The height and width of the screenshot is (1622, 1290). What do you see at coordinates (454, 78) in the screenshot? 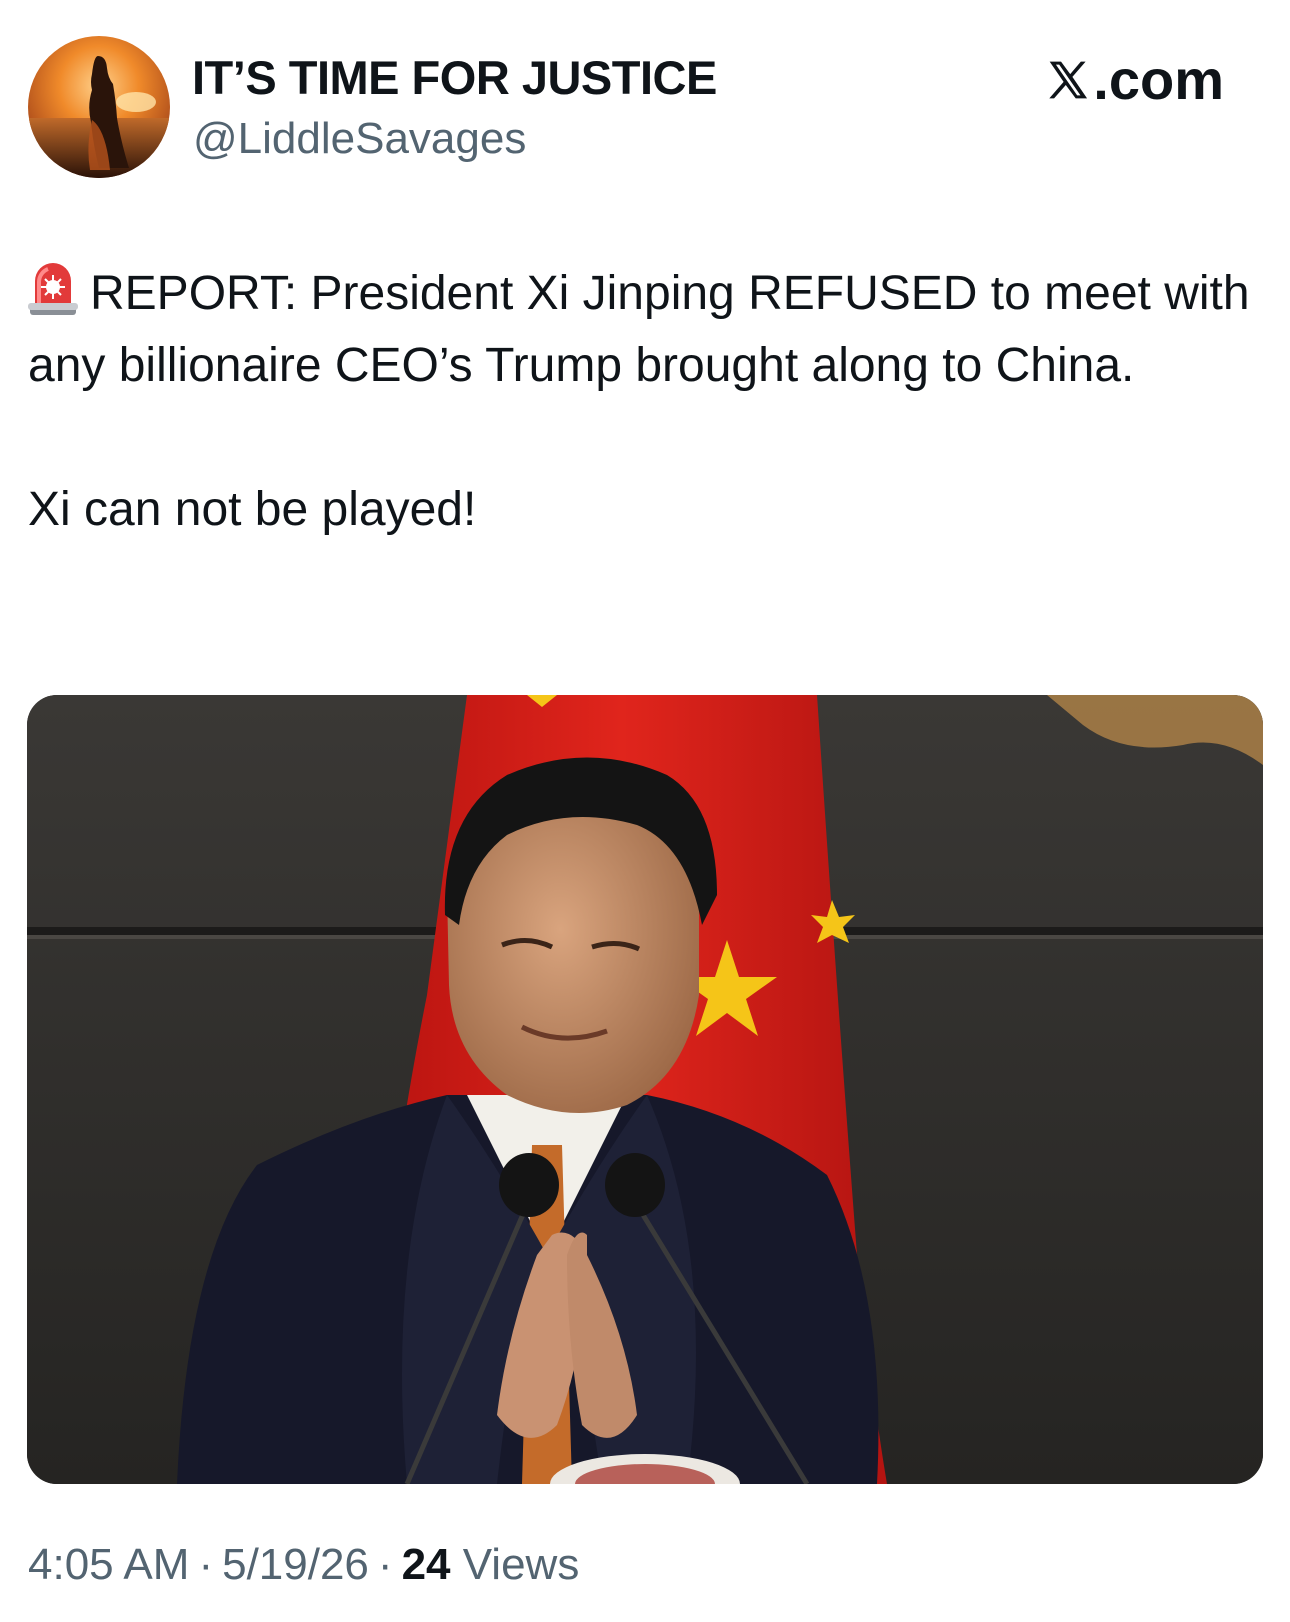
I see `display-name: IT’S TIME FOR JUSTICE` at bounding box center [454, 78].